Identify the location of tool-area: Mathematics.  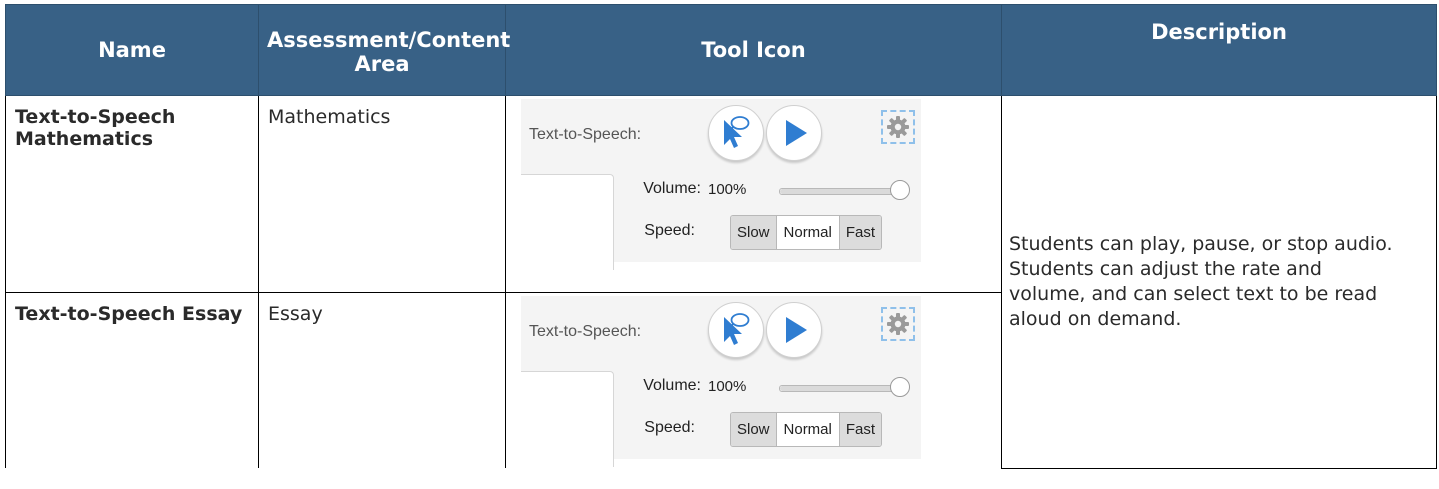
(382, 194).